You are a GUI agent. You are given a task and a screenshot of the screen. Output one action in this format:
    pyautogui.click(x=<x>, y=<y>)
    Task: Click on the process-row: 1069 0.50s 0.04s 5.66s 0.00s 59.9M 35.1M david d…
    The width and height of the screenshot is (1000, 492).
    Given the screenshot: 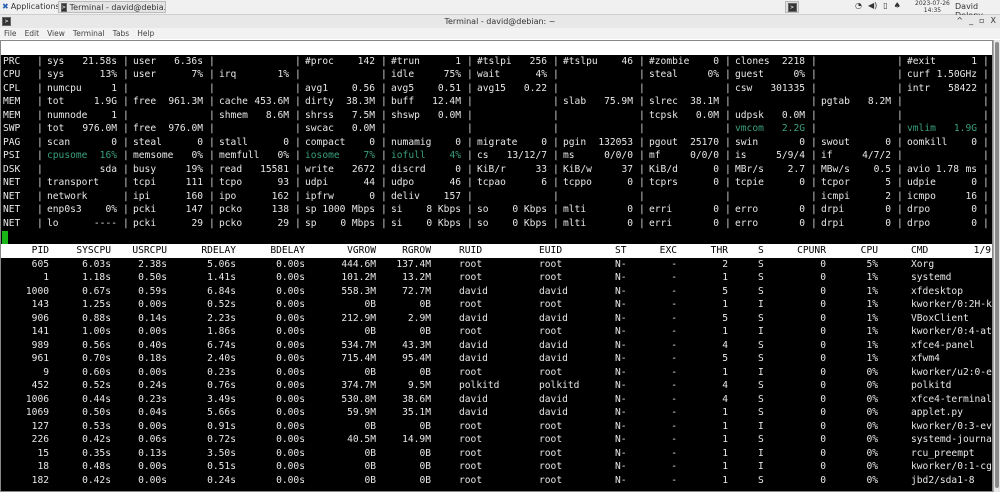 What is the action you would take?
    pyautogui.click(x=496, y=413)
    